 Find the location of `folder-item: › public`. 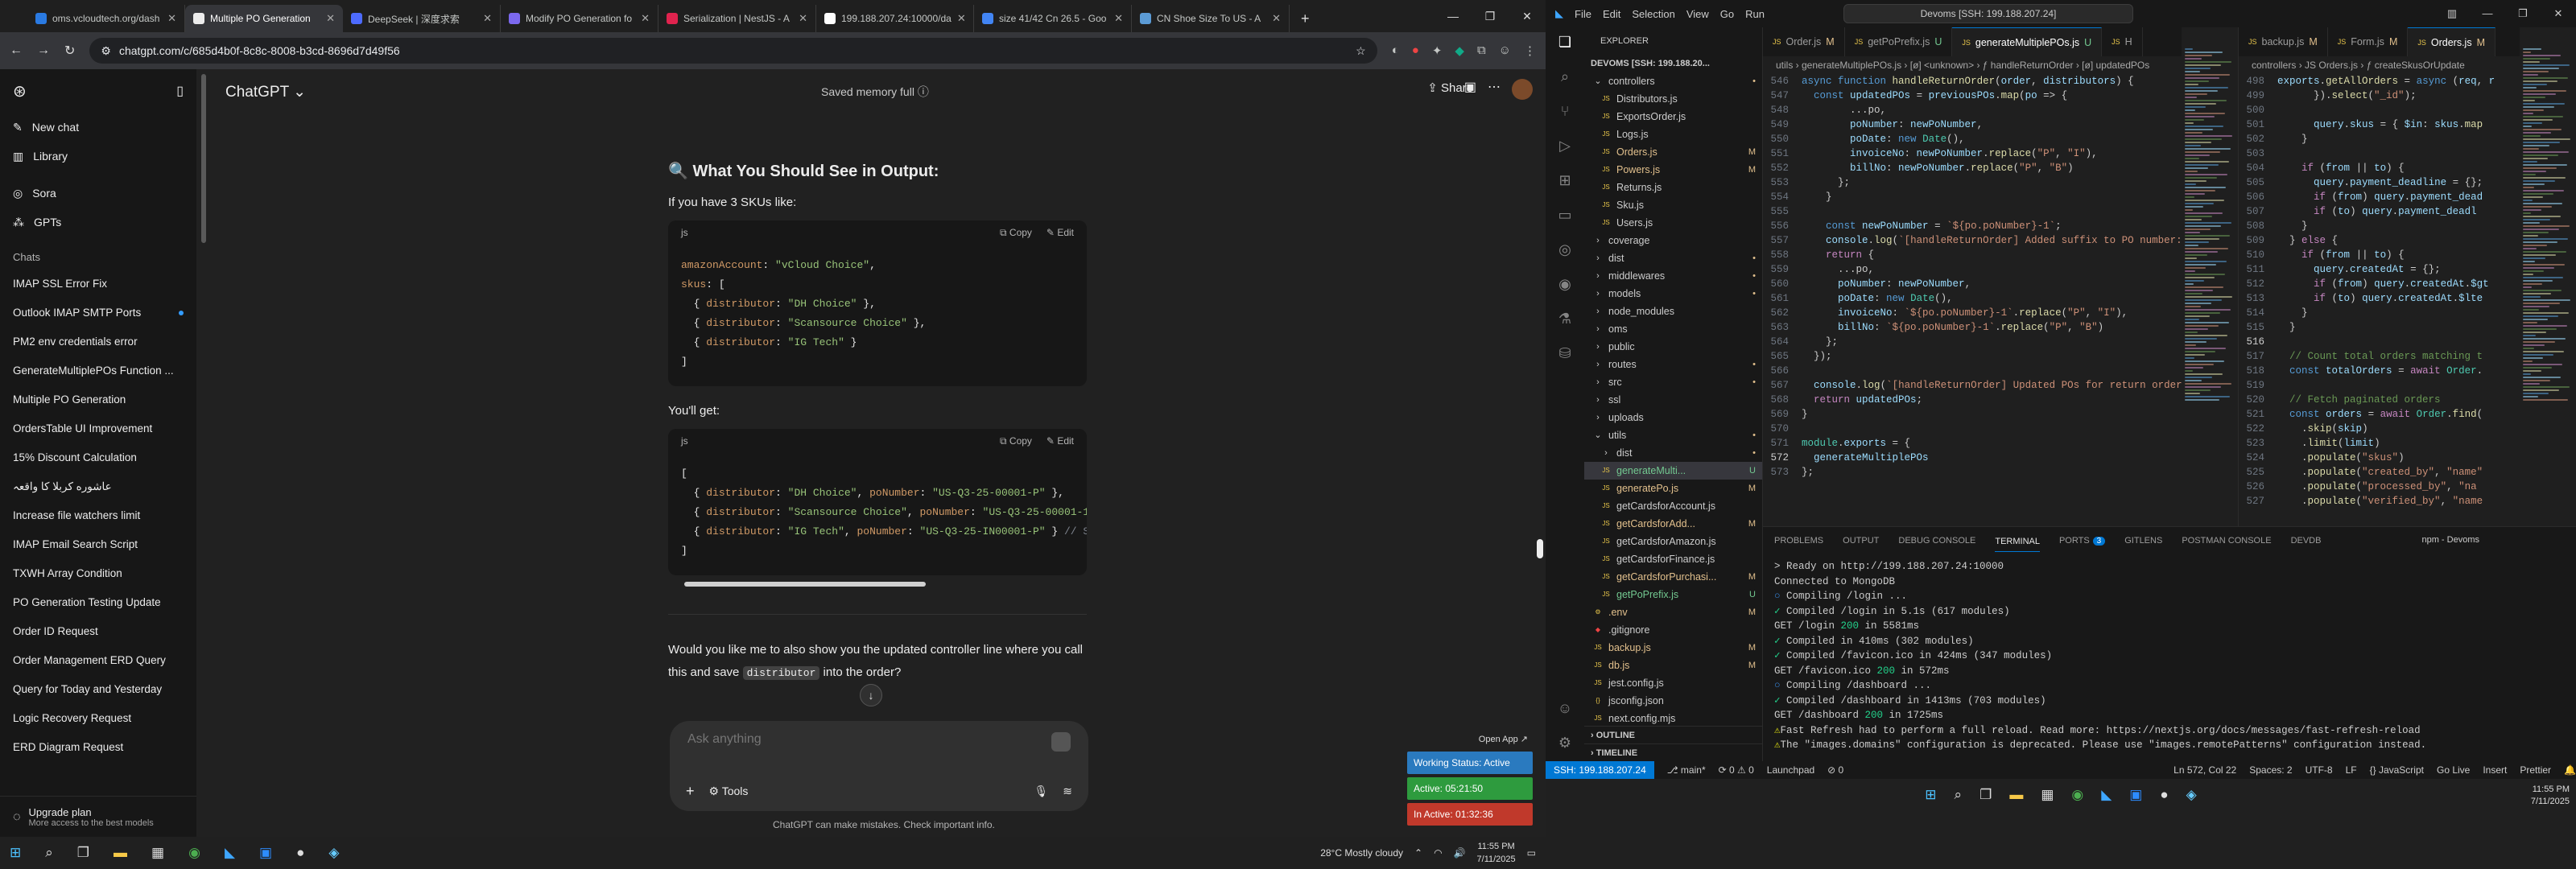

folder-item: › public is located at coordinates (1673, 347).